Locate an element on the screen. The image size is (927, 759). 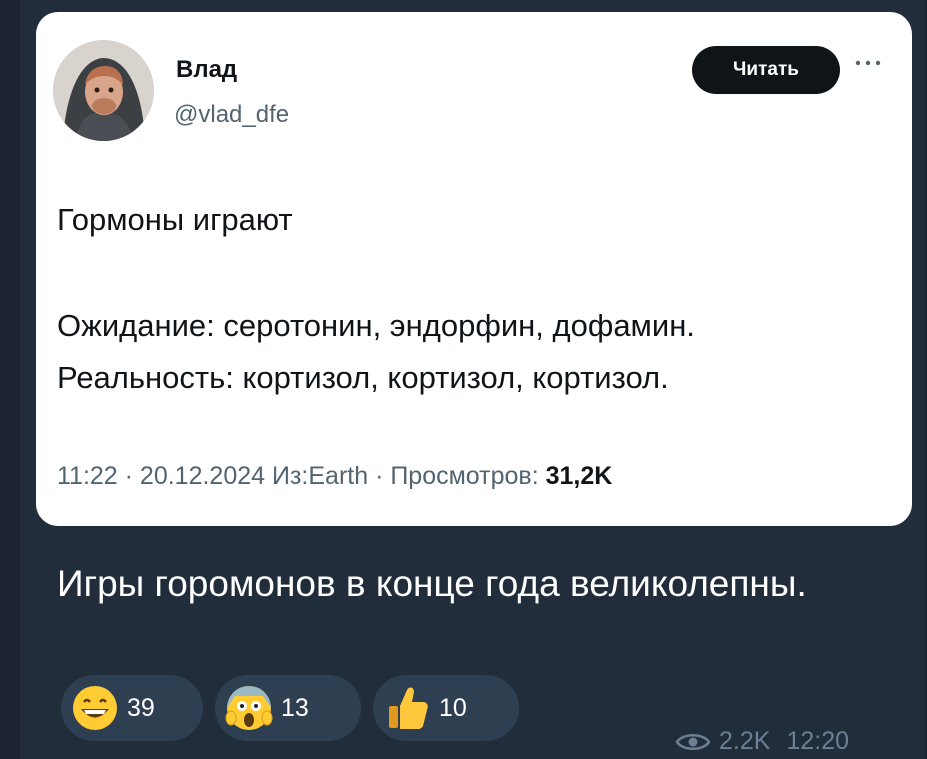
author-name: Влад is located at coordinates (206, 70).